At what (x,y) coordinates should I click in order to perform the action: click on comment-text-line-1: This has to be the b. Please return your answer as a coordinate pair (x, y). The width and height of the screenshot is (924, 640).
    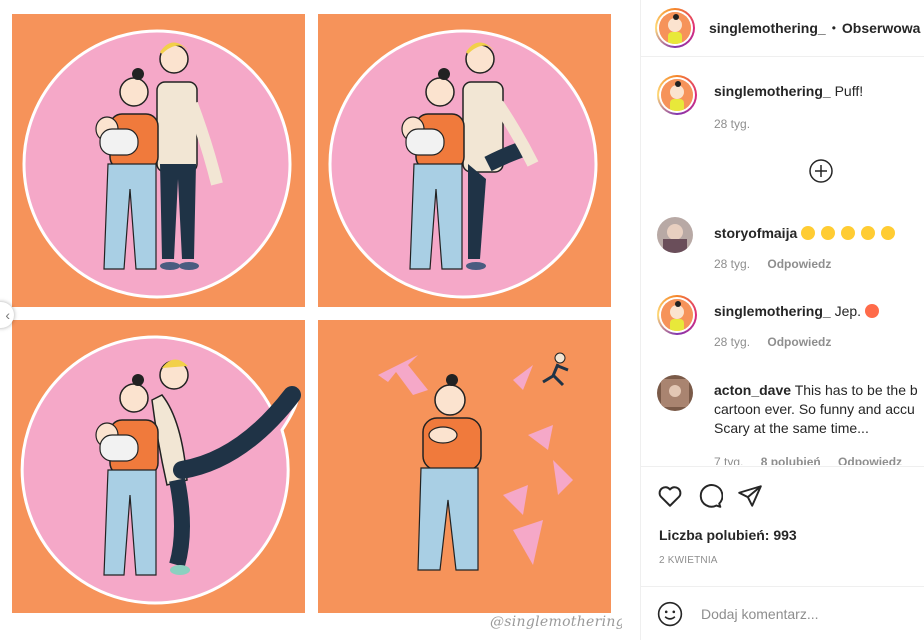
    Looking at the image, I should click on (856, 390).